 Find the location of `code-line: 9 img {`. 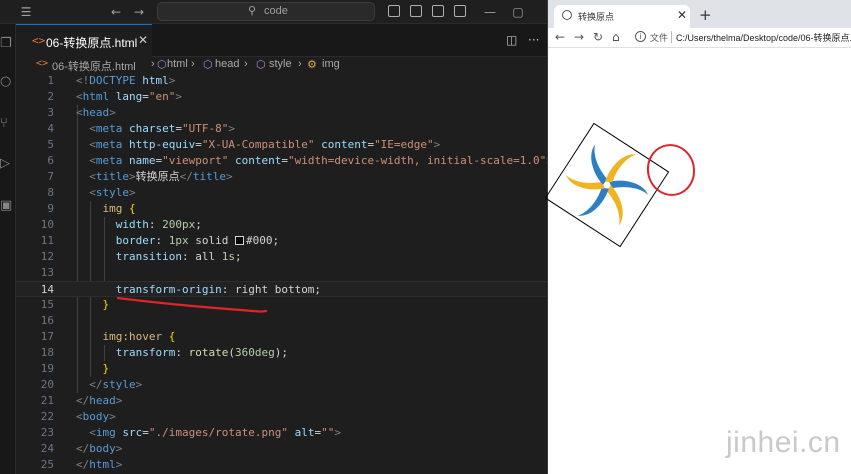

code-line: 9 img { is located at coordinates (281, 209).